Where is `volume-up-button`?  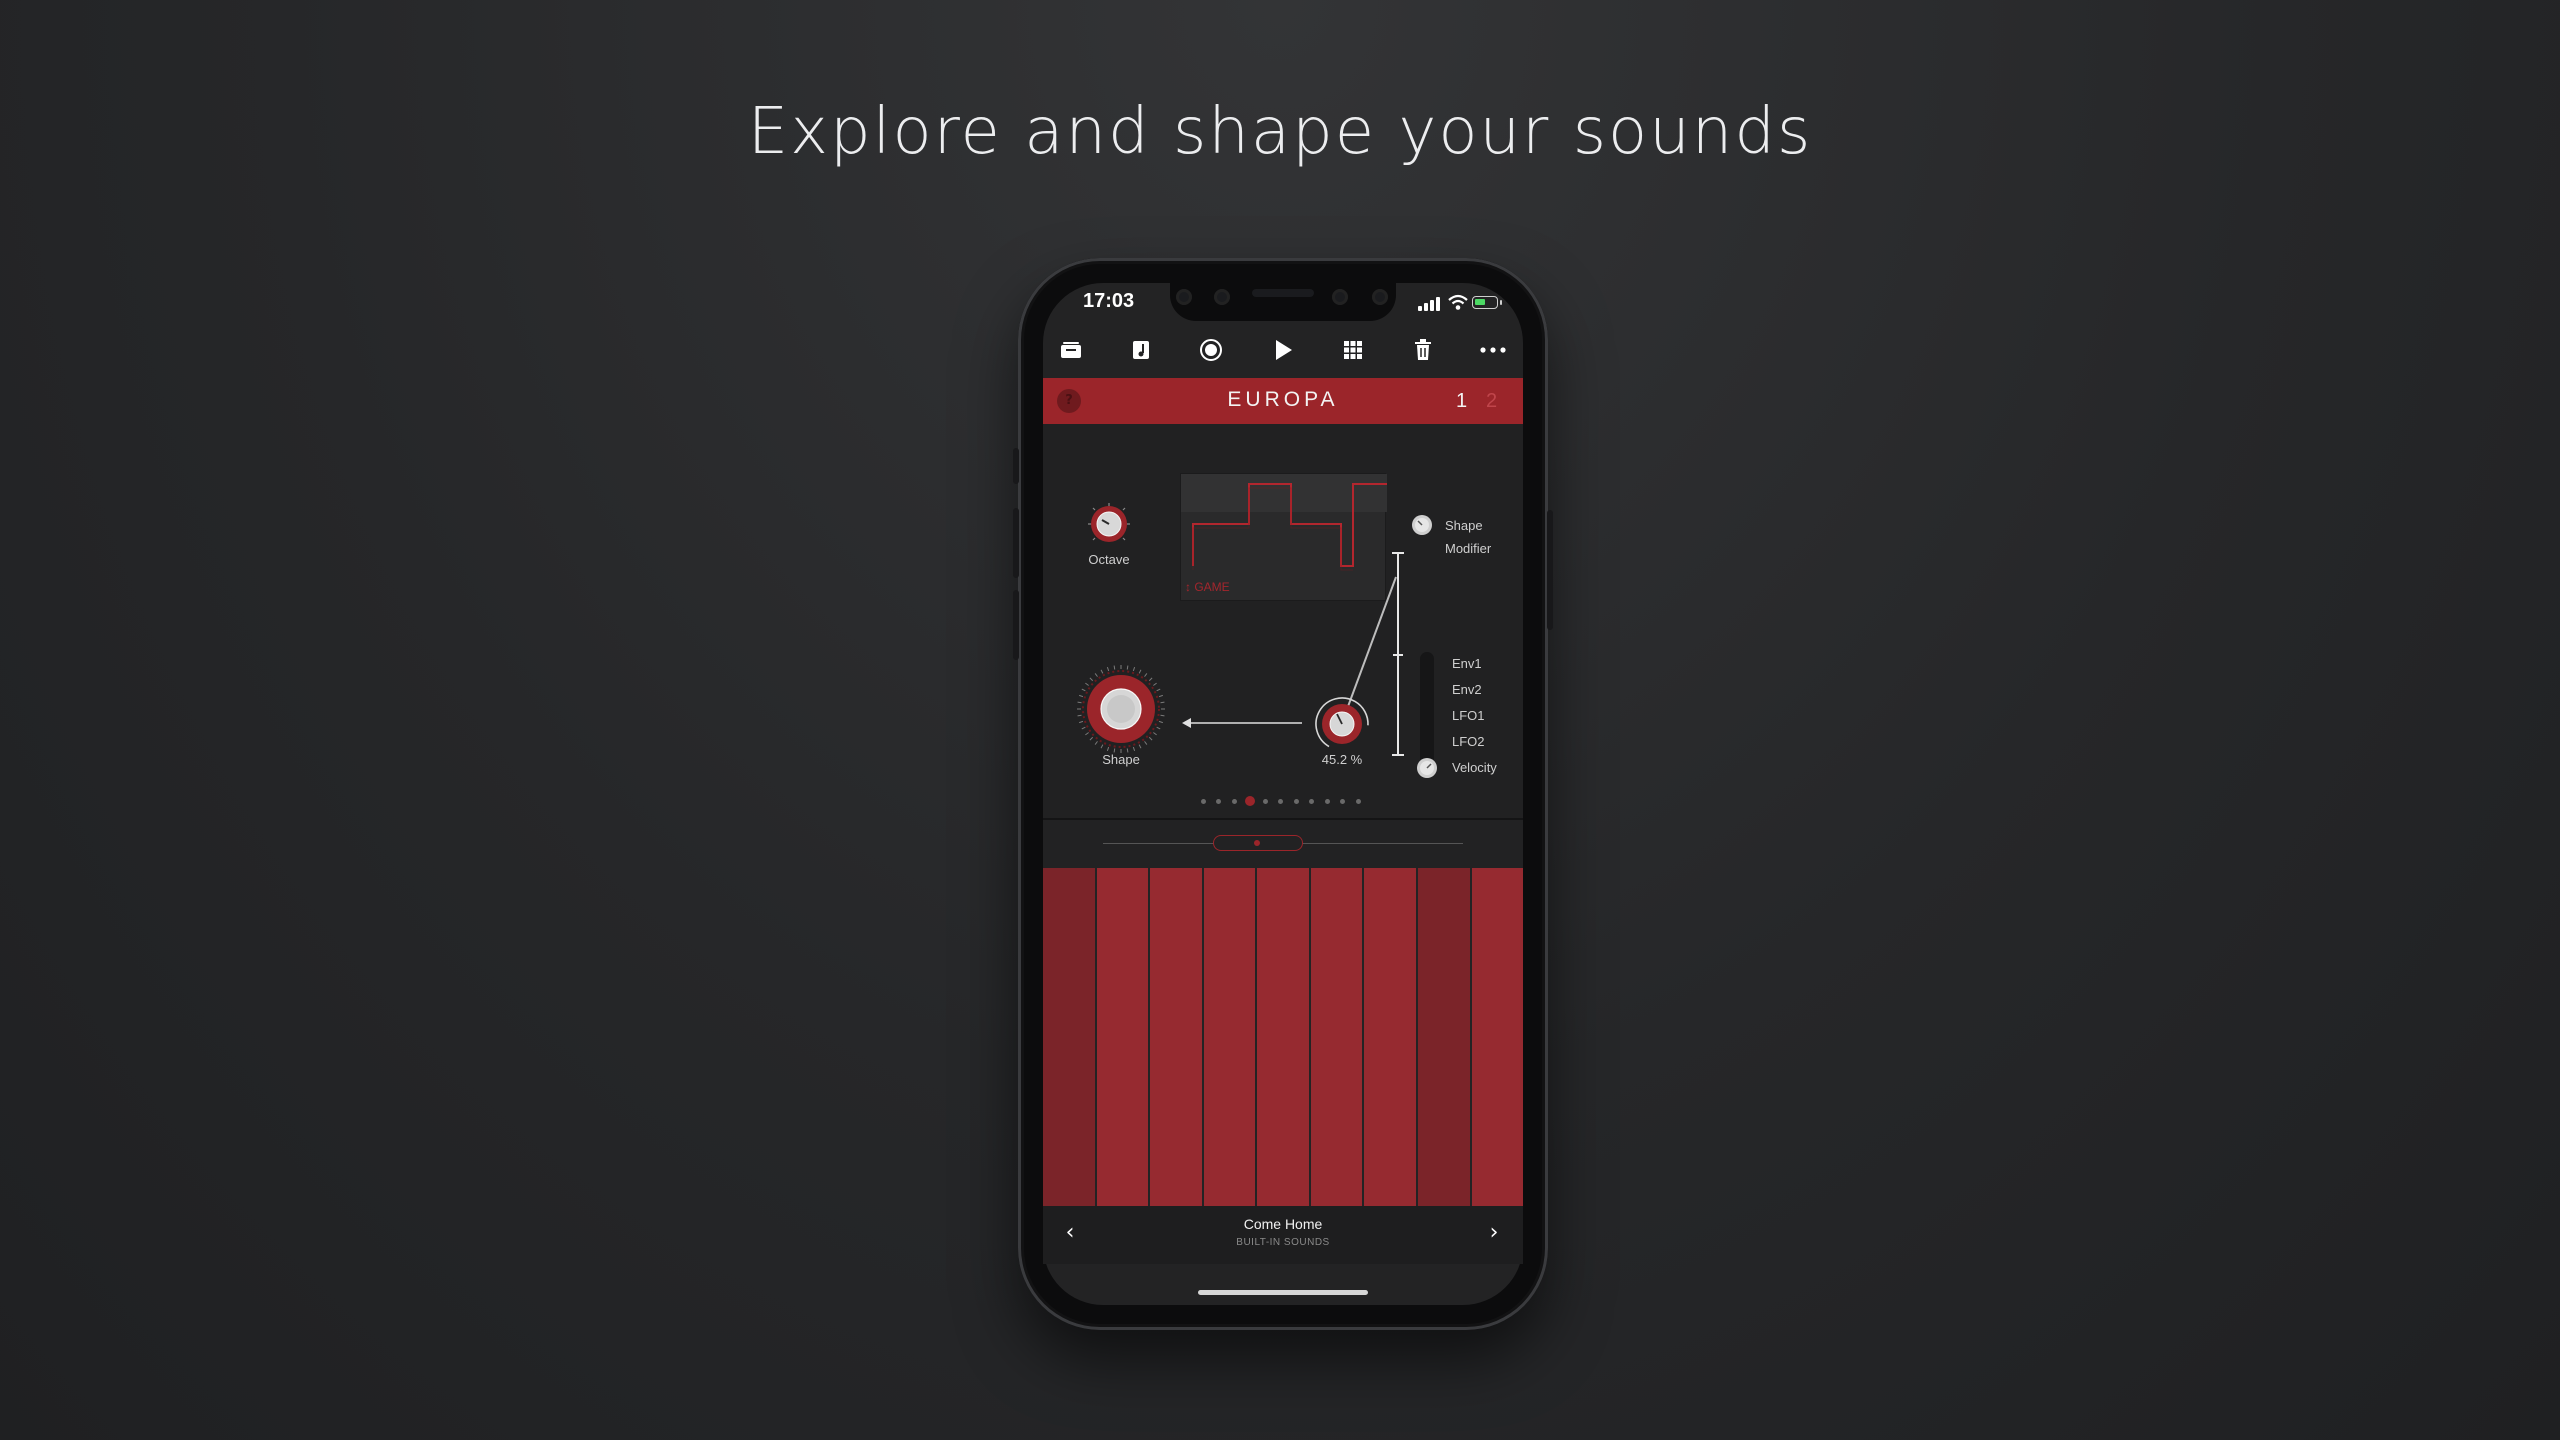
volume-up-button is located at coordinates (1016, 543).